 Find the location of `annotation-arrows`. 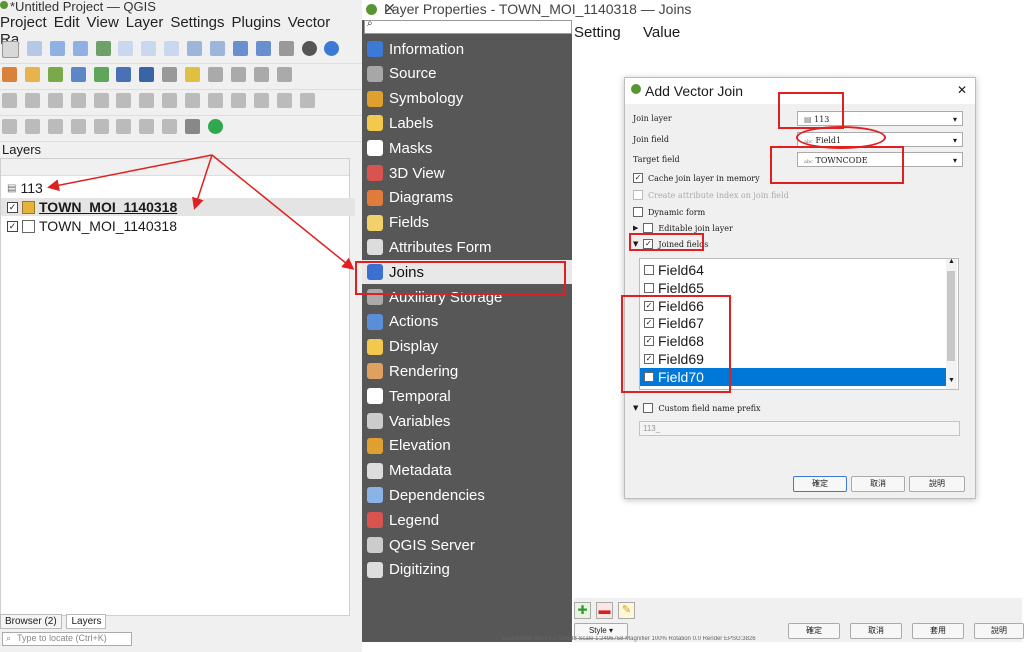

annotation-arrows is located at coordinates (201, 212).